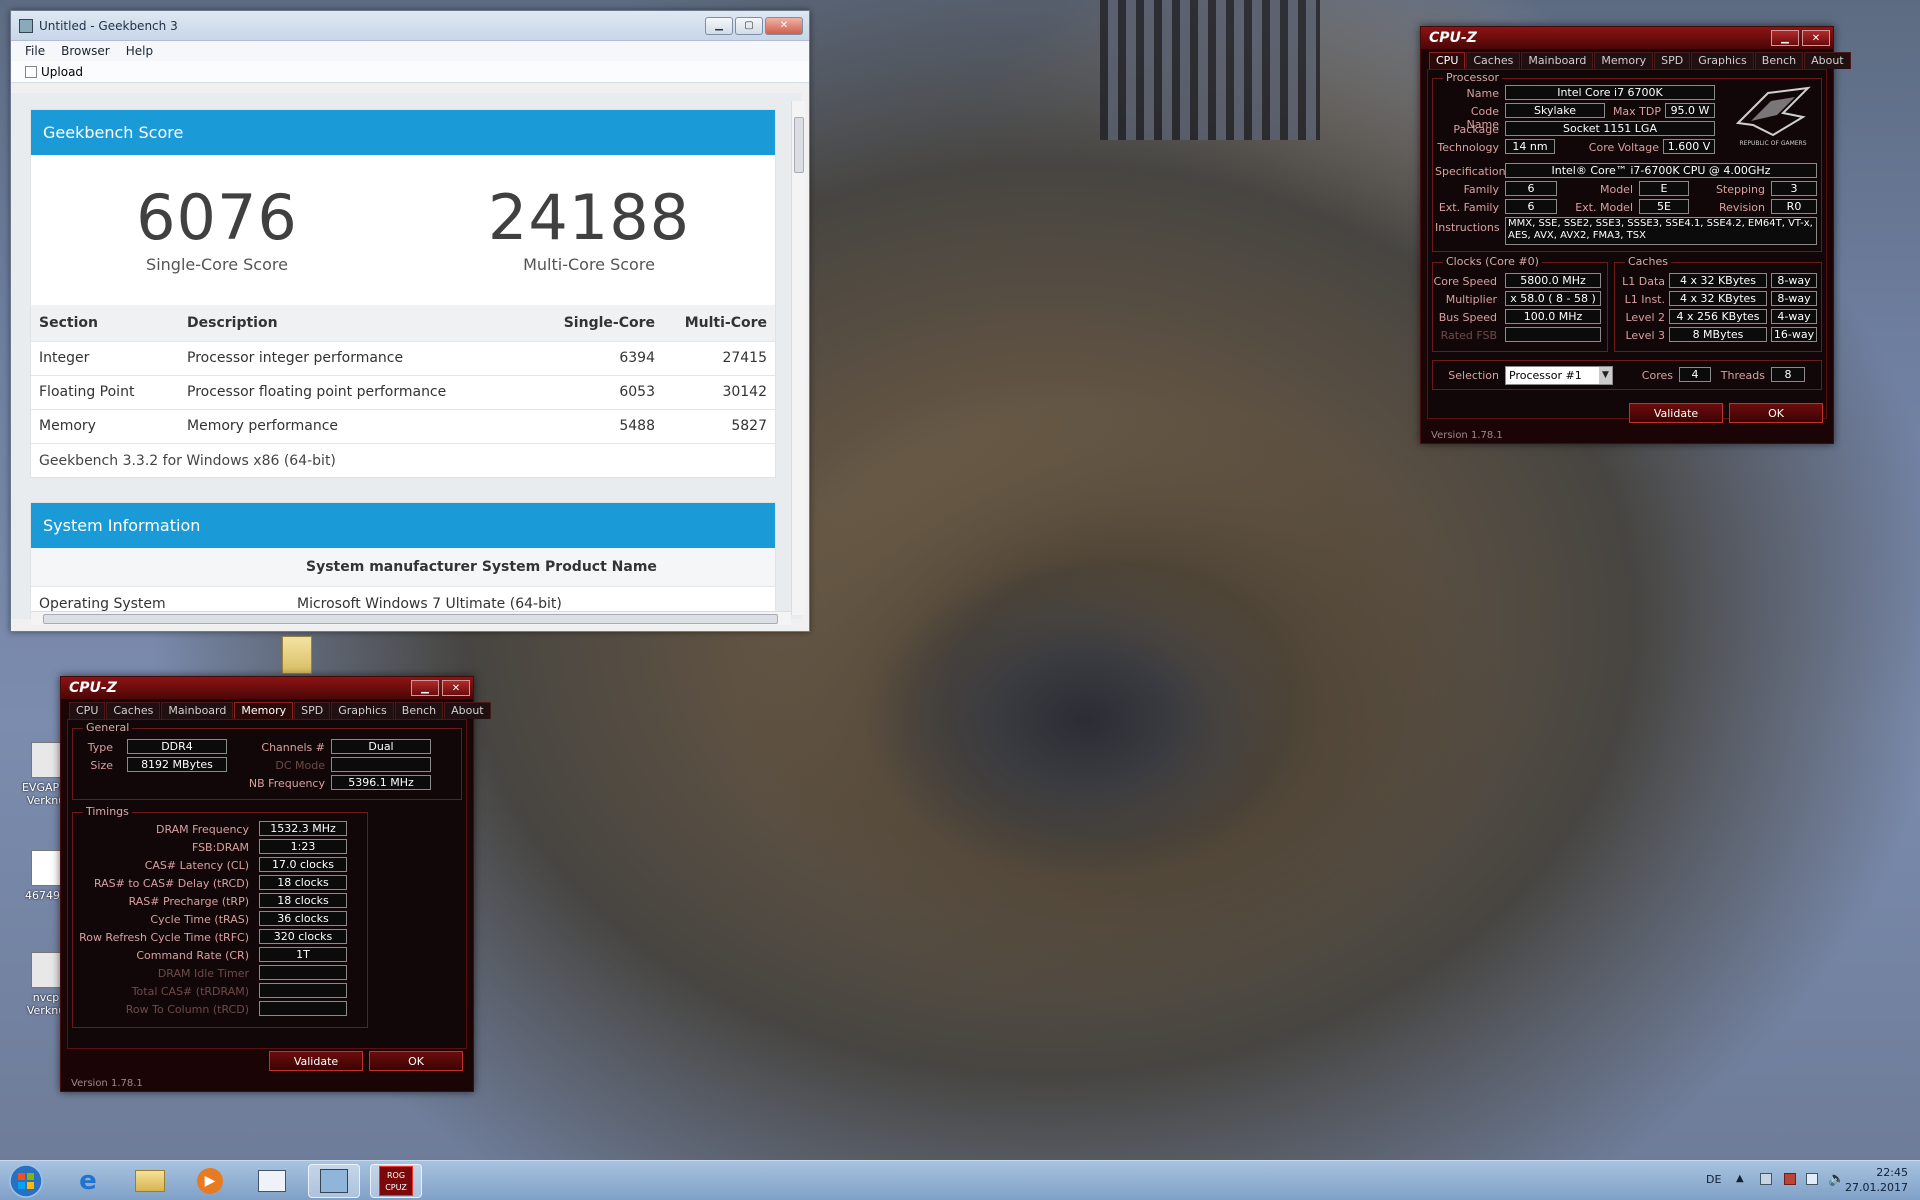  Describe the element at coordinates (303, 846) in the screenshot. I see `timing-value: 1:23` at that location.